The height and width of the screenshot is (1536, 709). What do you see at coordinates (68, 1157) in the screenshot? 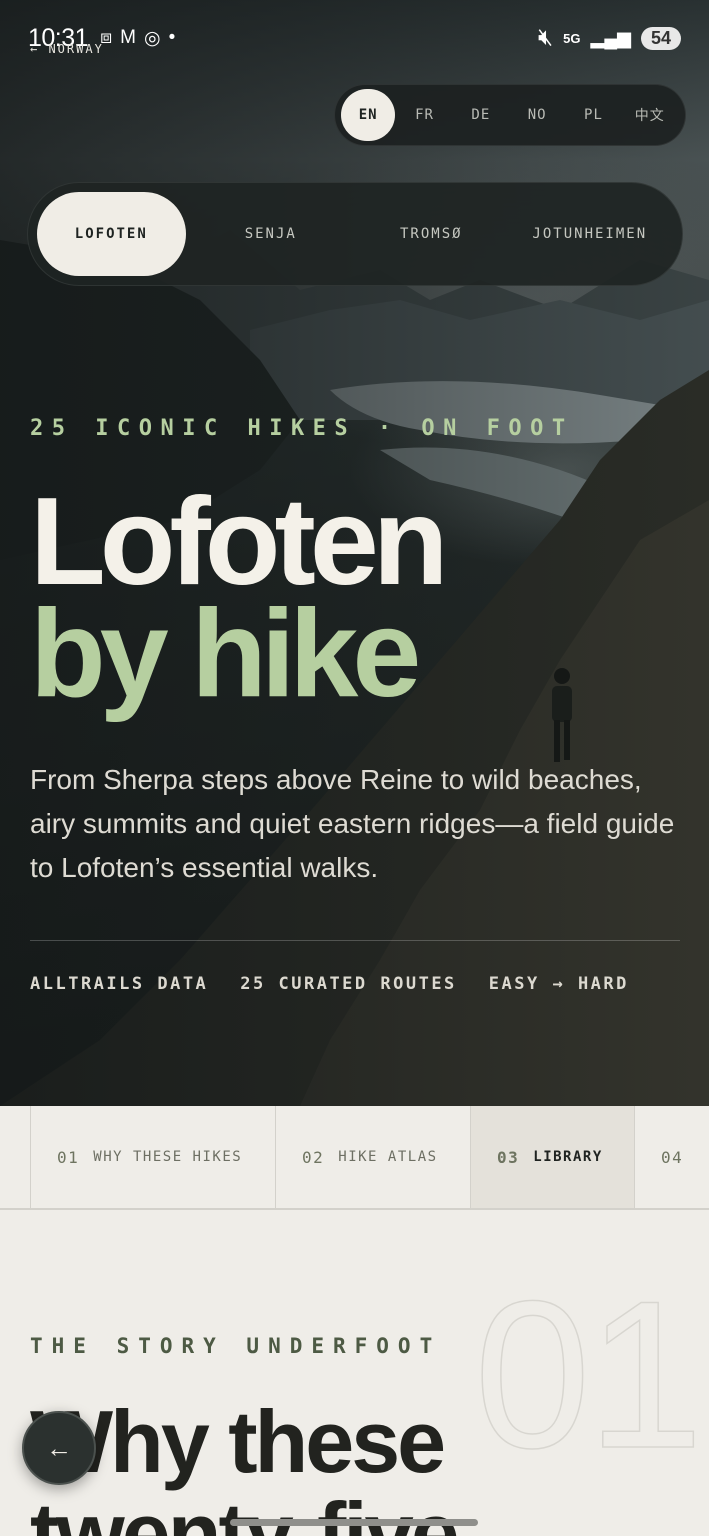
I see `section-num: 01` at bounding box center [68, 1157].